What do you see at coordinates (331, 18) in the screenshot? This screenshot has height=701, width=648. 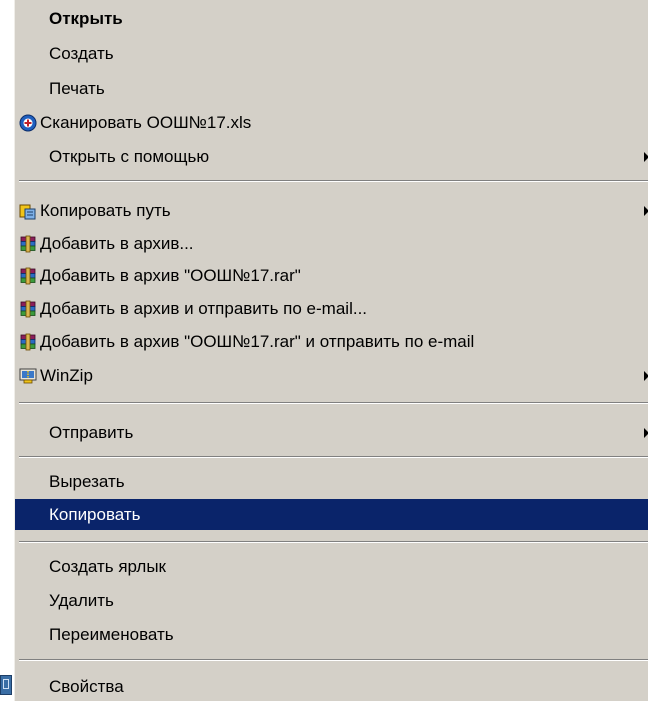 I see `menu-item-open: Открыть` at bounding box center [331, 18].